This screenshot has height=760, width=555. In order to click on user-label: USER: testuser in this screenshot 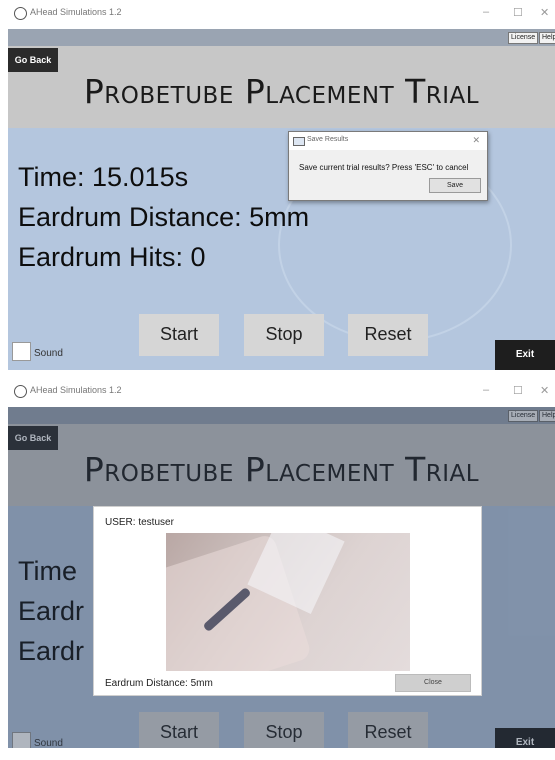, I will do `click(139, 522)`.